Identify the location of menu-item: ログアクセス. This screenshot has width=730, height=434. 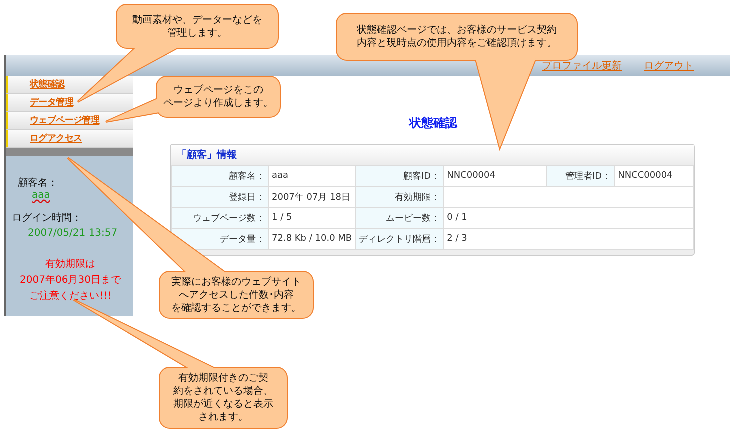
(69, 139).